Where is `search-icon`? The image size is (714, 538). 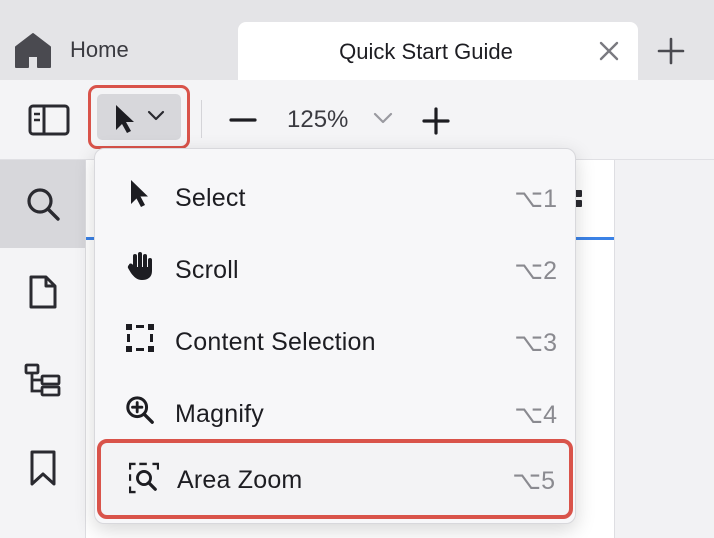 search-icon is located at coordinates (43, 204).